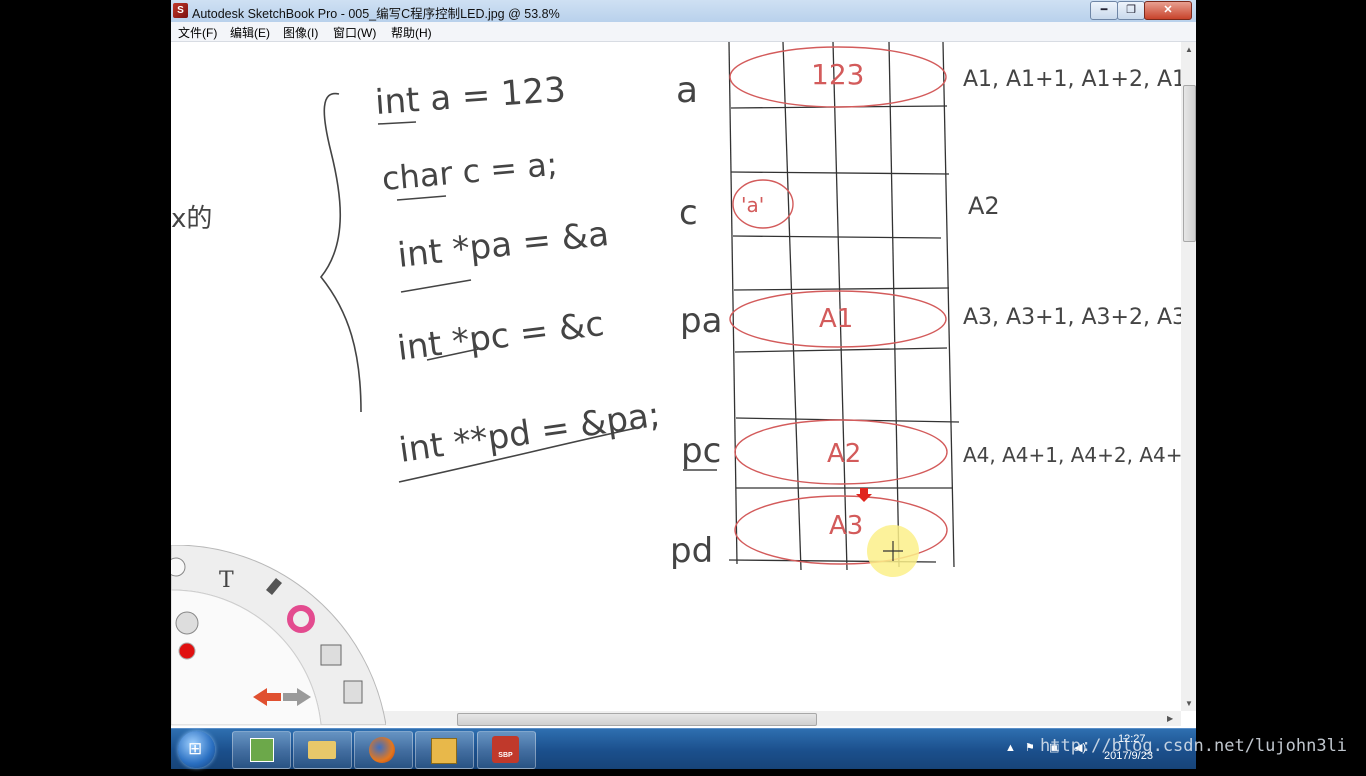 This screenshot has width=1366, height=776. Describe the element at coordinates (191, 219) in the screenshot. I see `left-fragment-text: x的` at that location.